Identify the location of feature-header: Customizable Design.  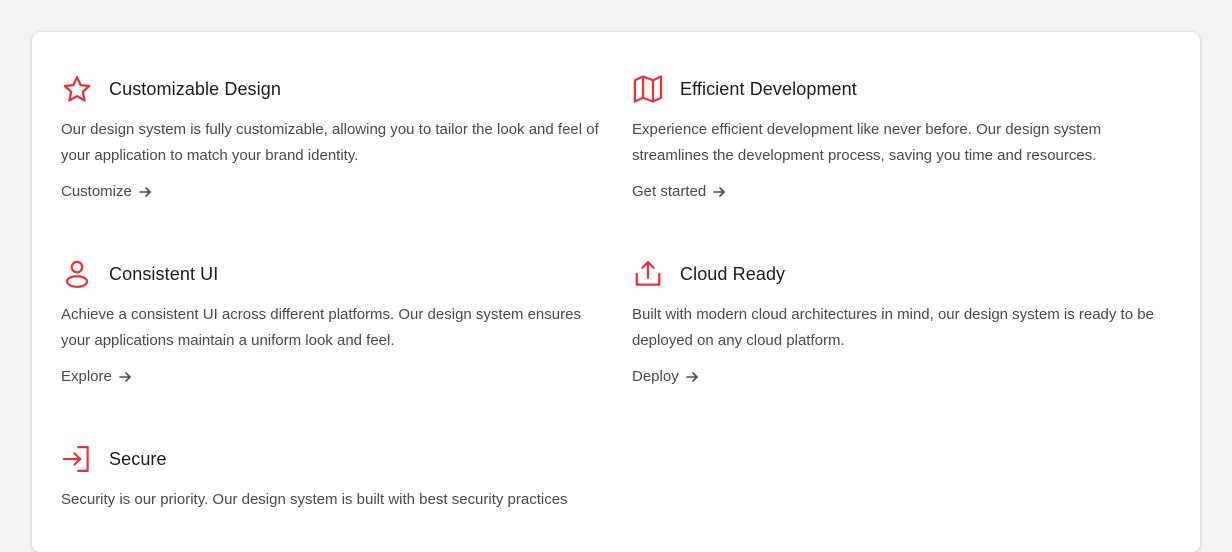
(333, 89).